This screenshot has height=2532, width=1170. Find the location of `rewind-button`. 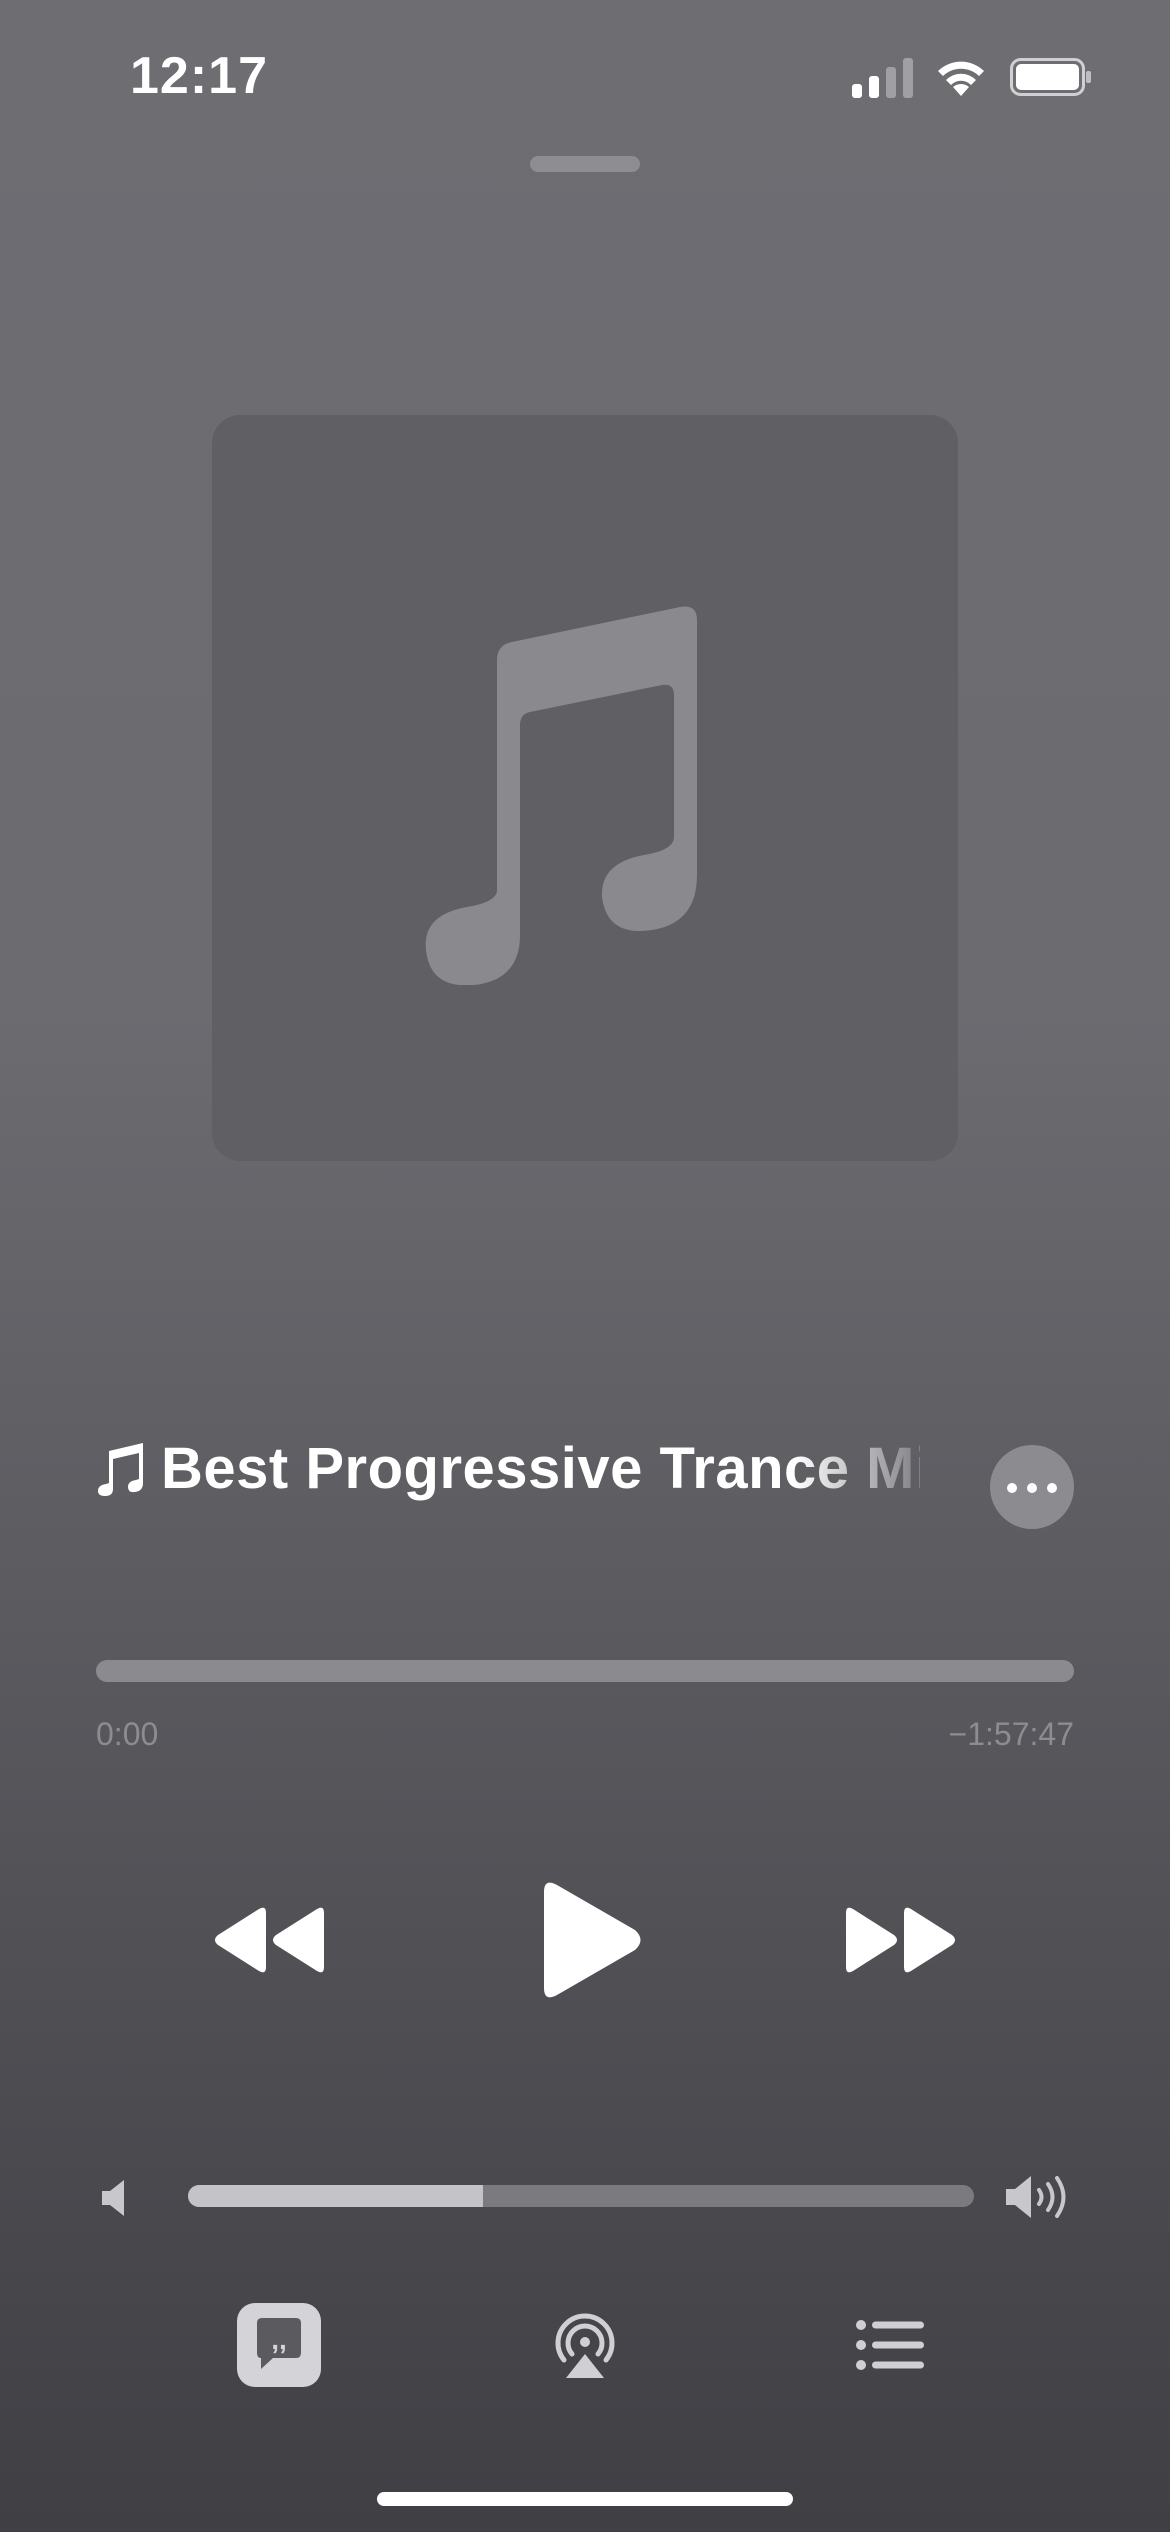

rewind-button is located at coordinates (266, 1940).